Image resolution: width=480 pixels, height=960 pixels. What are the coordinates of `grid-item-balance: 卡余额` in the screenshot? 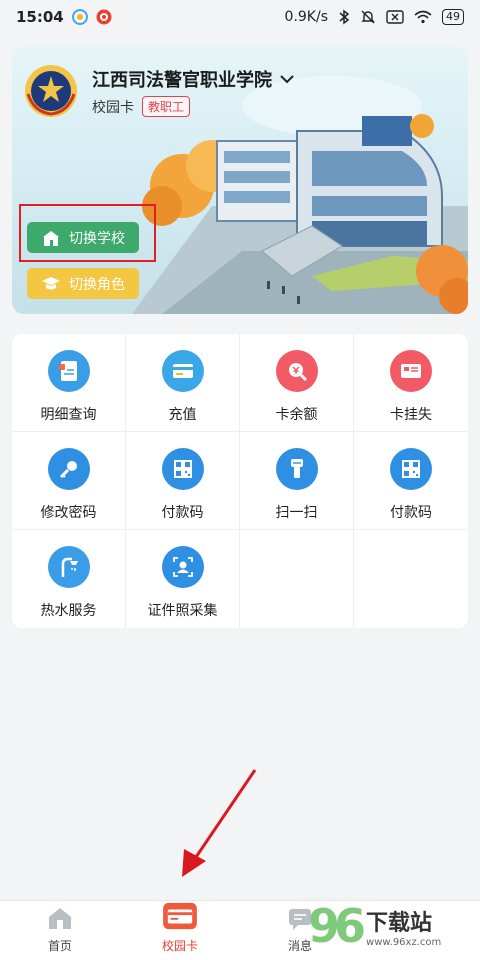 It's located at (297, 383).